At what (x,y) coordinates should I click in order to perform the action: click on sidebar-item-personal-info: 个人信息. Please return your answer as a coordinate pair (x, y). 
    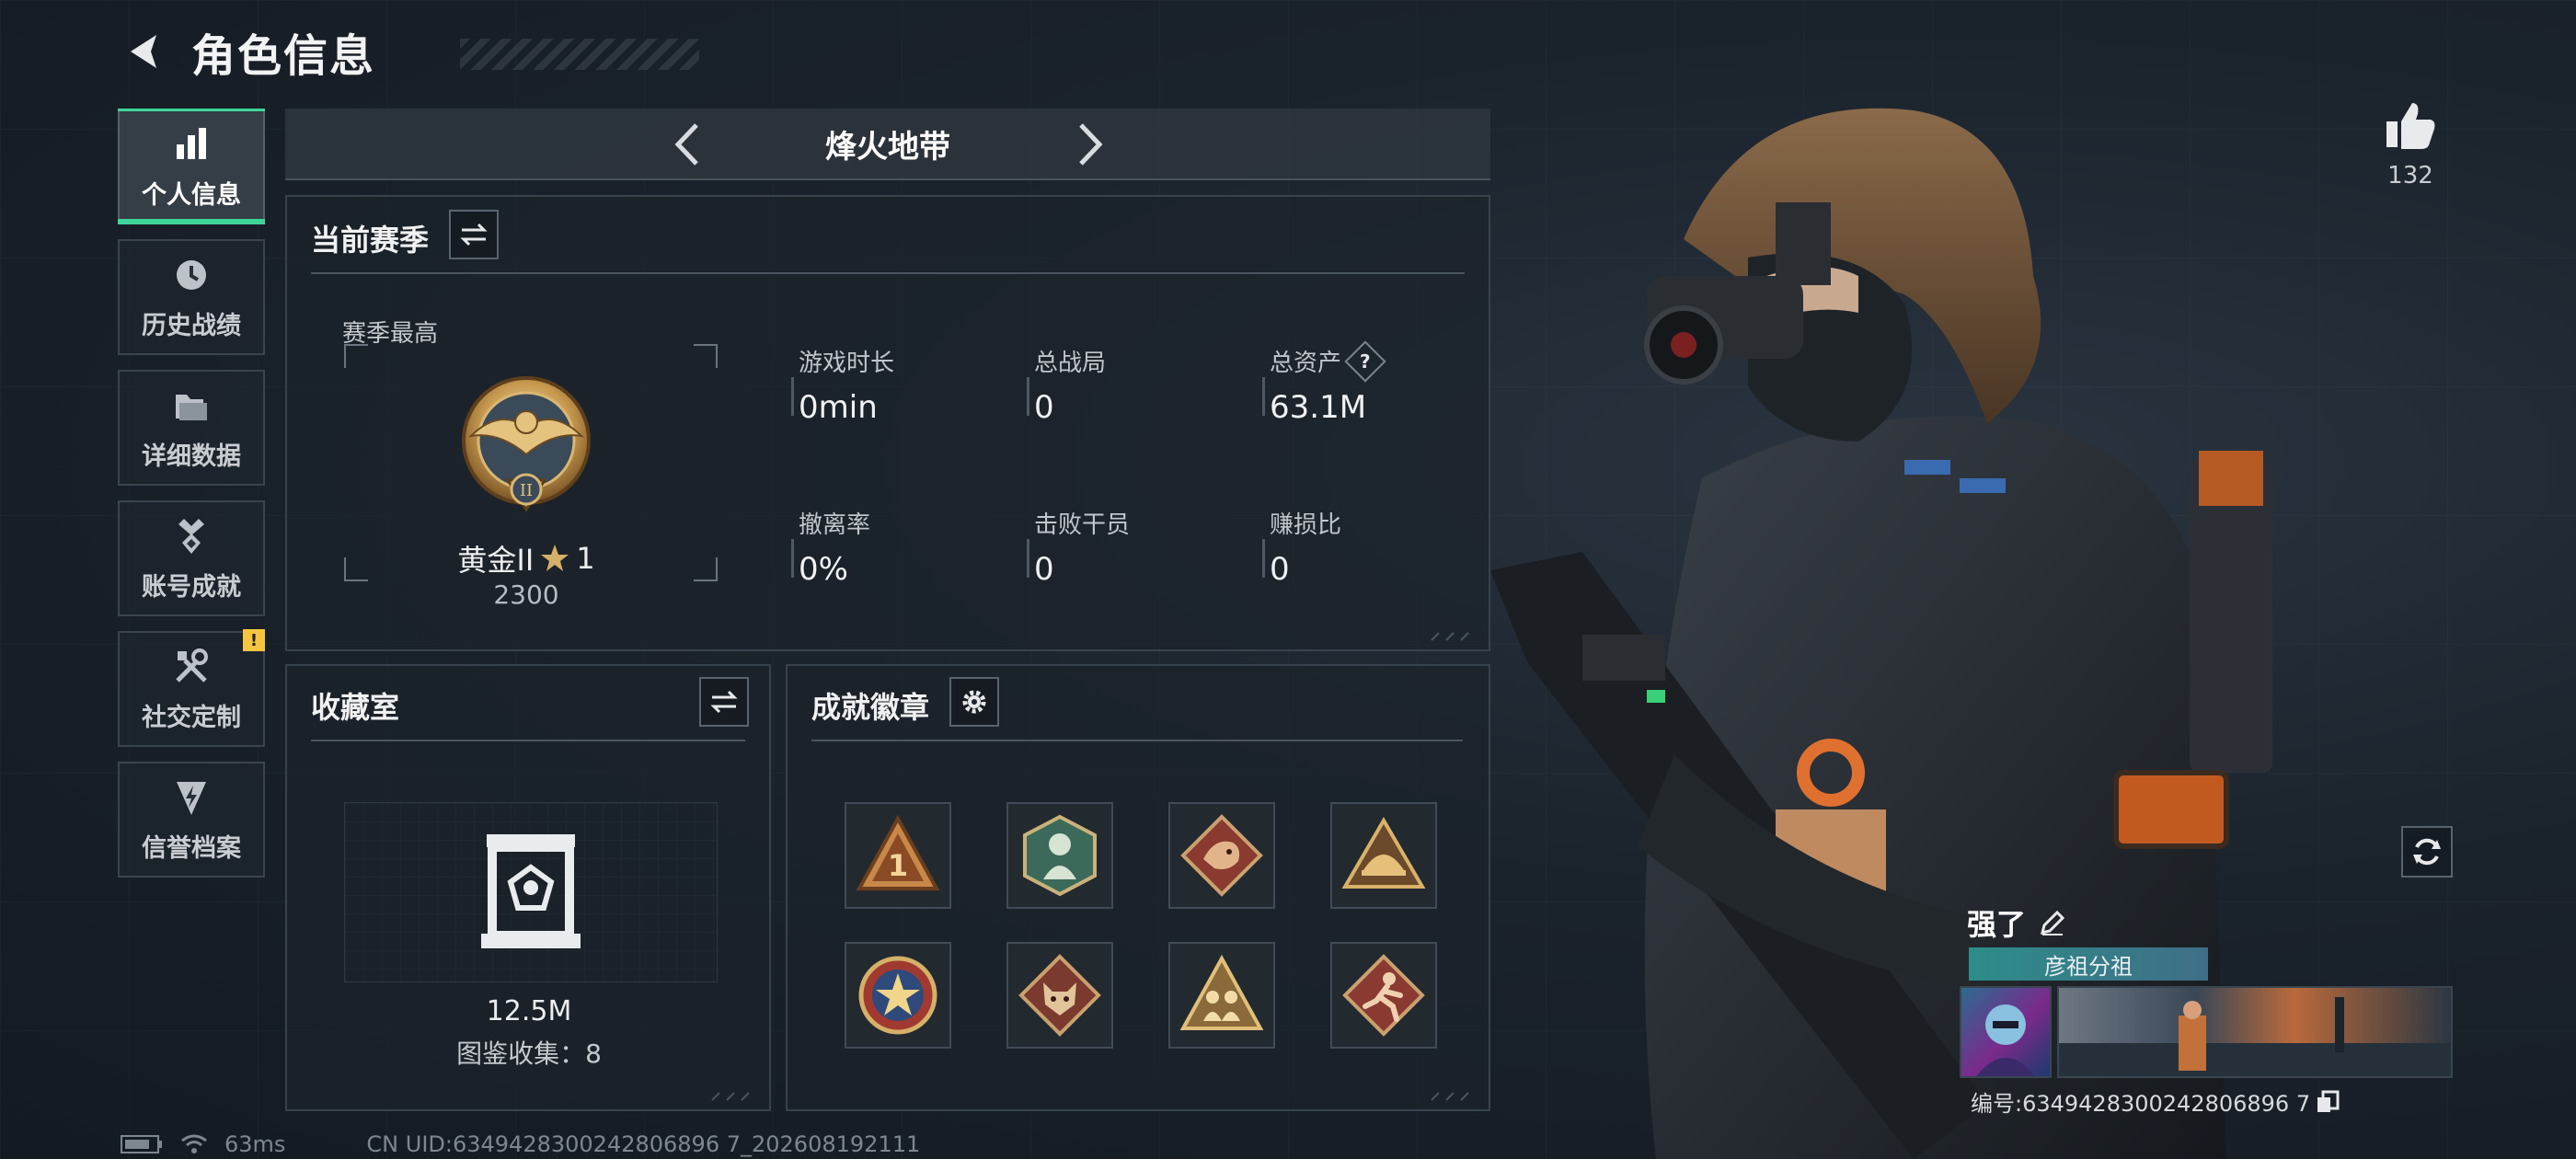
    Looking at the image, I should click on (191, 166).